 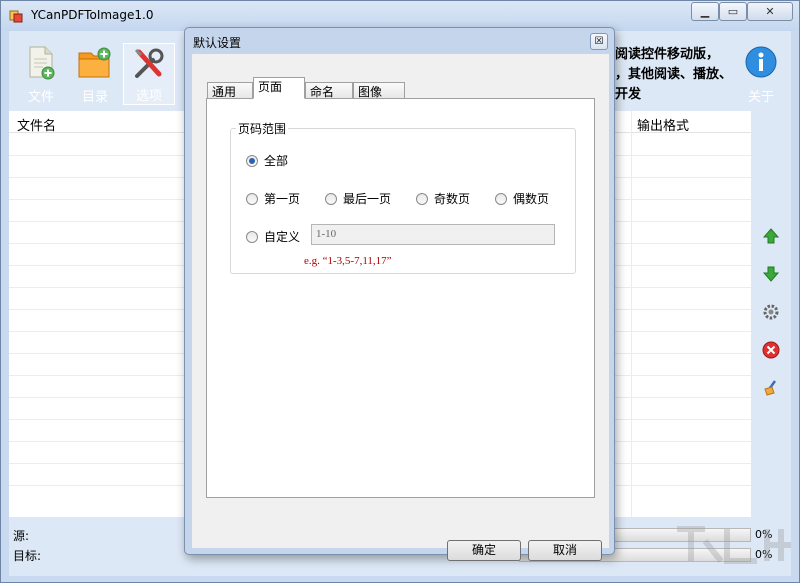 I want to click on radio-label: 全部, so click(x=276, y=161).